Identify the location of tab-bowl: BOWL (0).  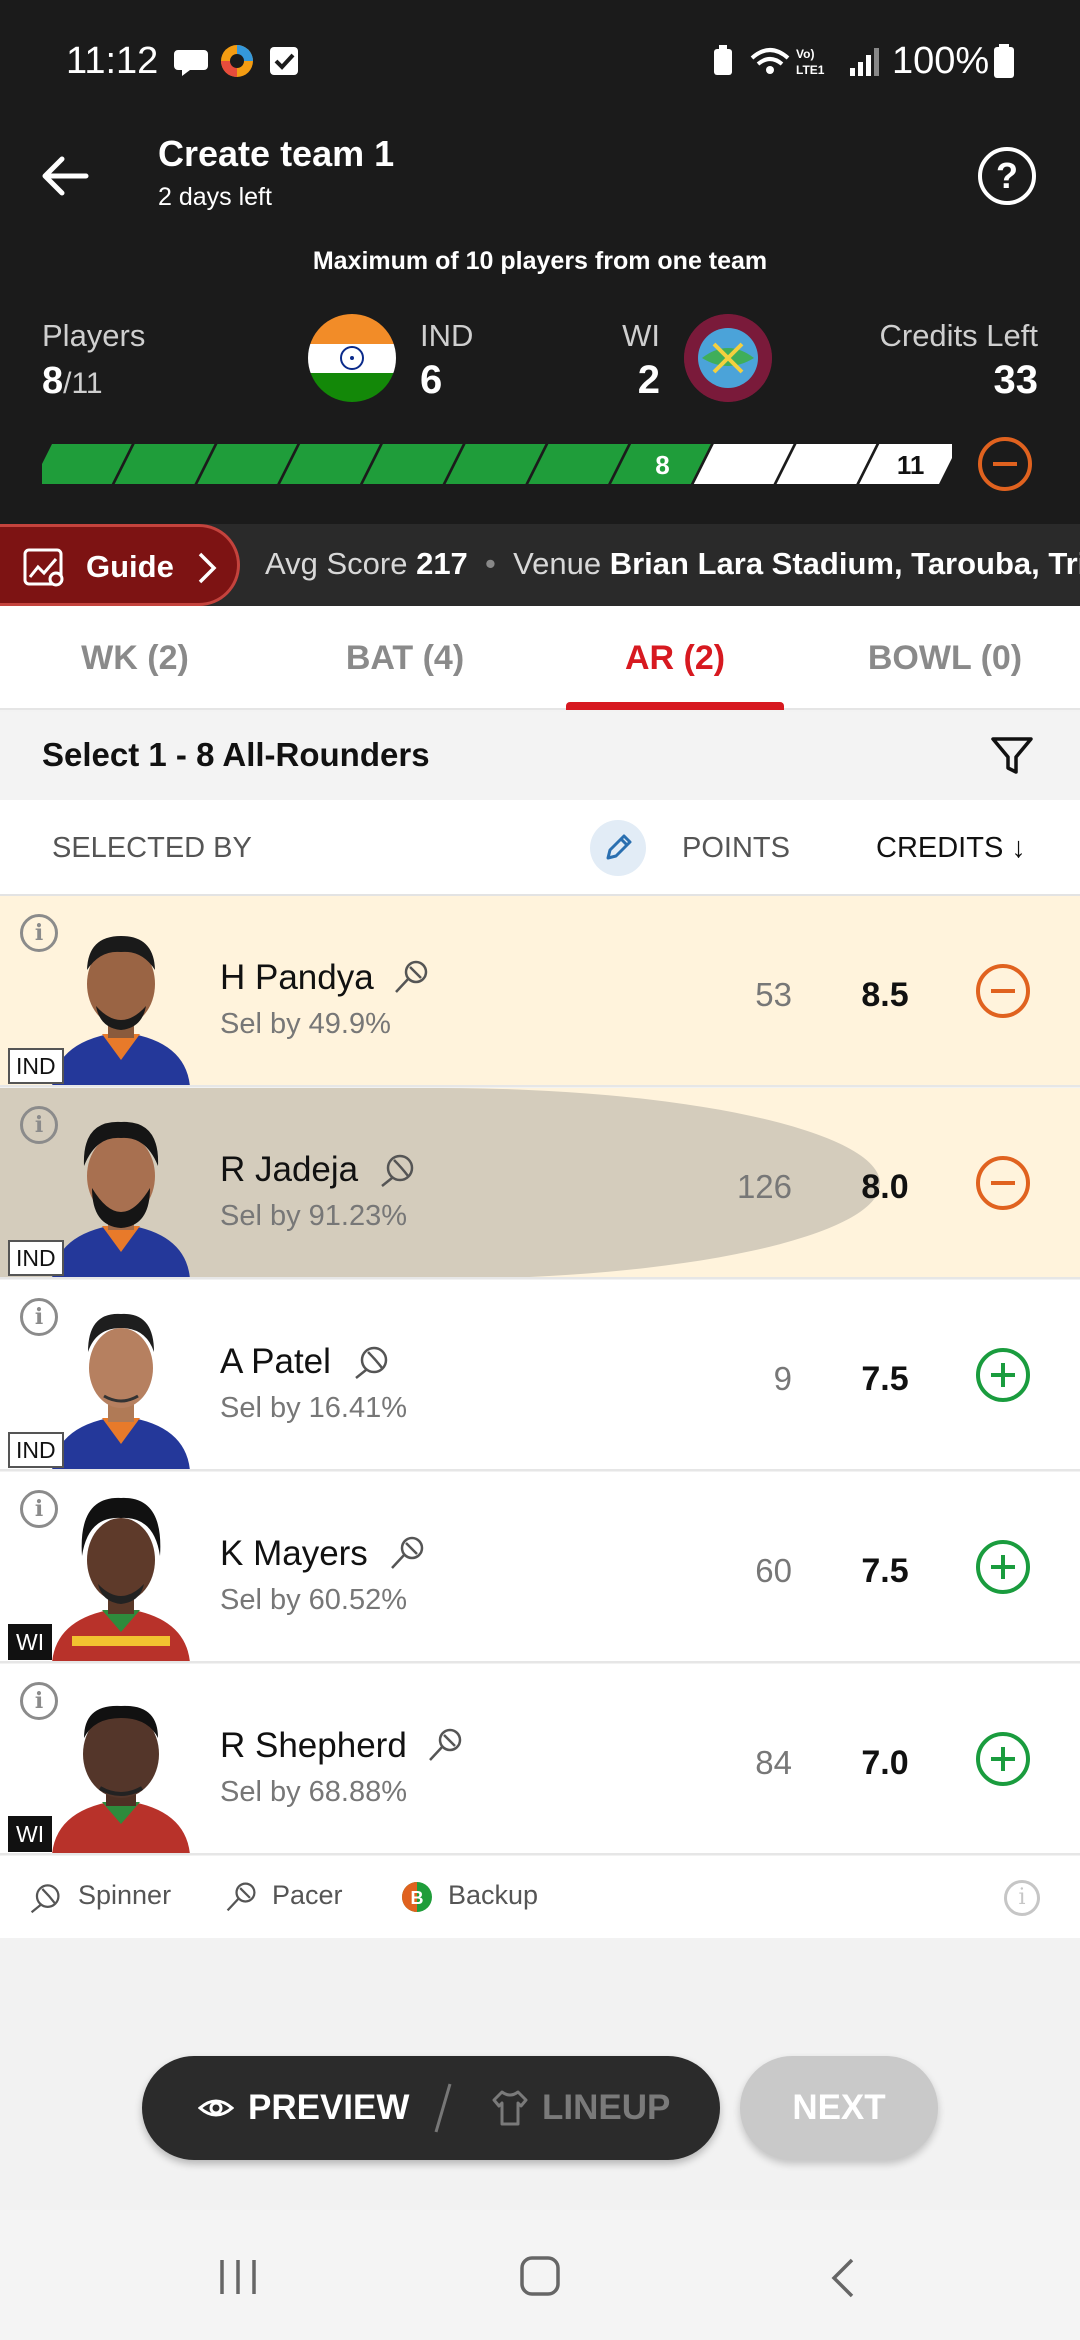
(945, 658).